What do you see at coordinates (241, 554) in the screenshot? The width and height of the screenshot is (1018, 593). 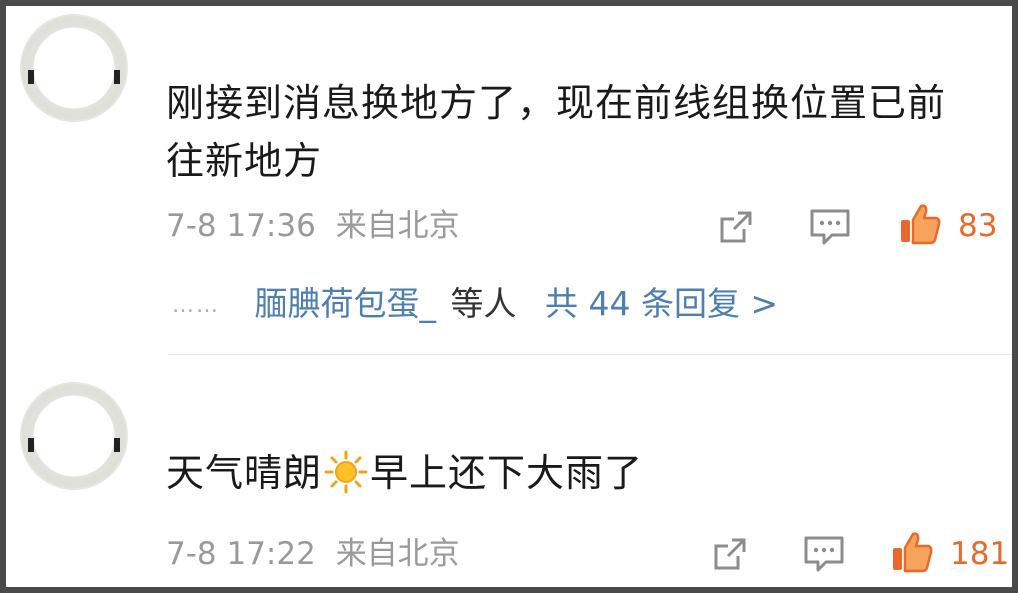 I see `comment-time: 7-8 17:22` at bounding box center [241, 554].